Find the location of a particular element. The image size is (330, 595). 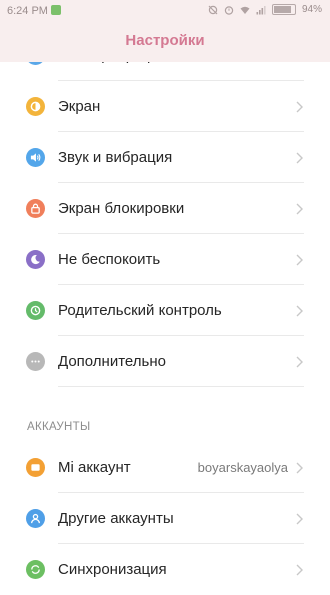

mi-account-icon is located at coordinates (35, 467).